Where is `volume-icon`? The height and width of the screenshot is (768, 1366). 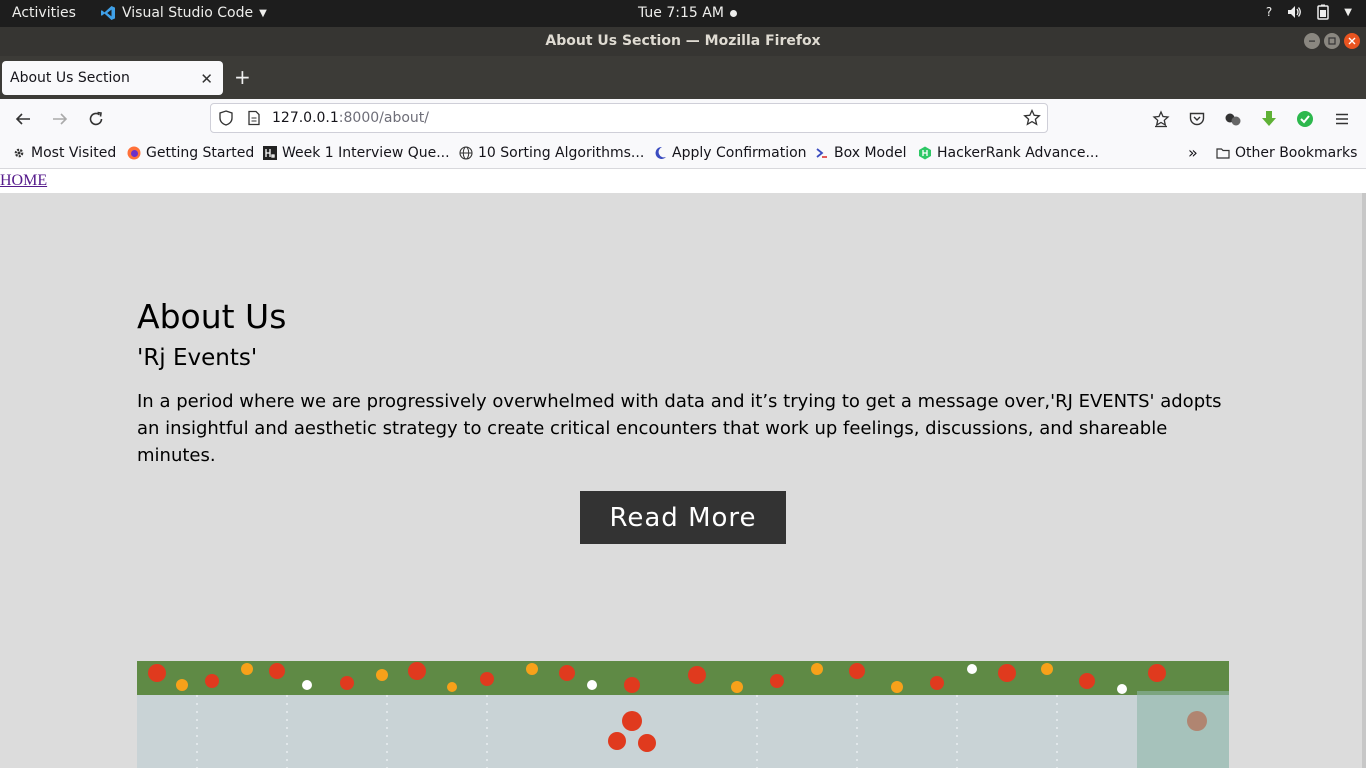
volume-icon is located at coordinates (1295, 12).